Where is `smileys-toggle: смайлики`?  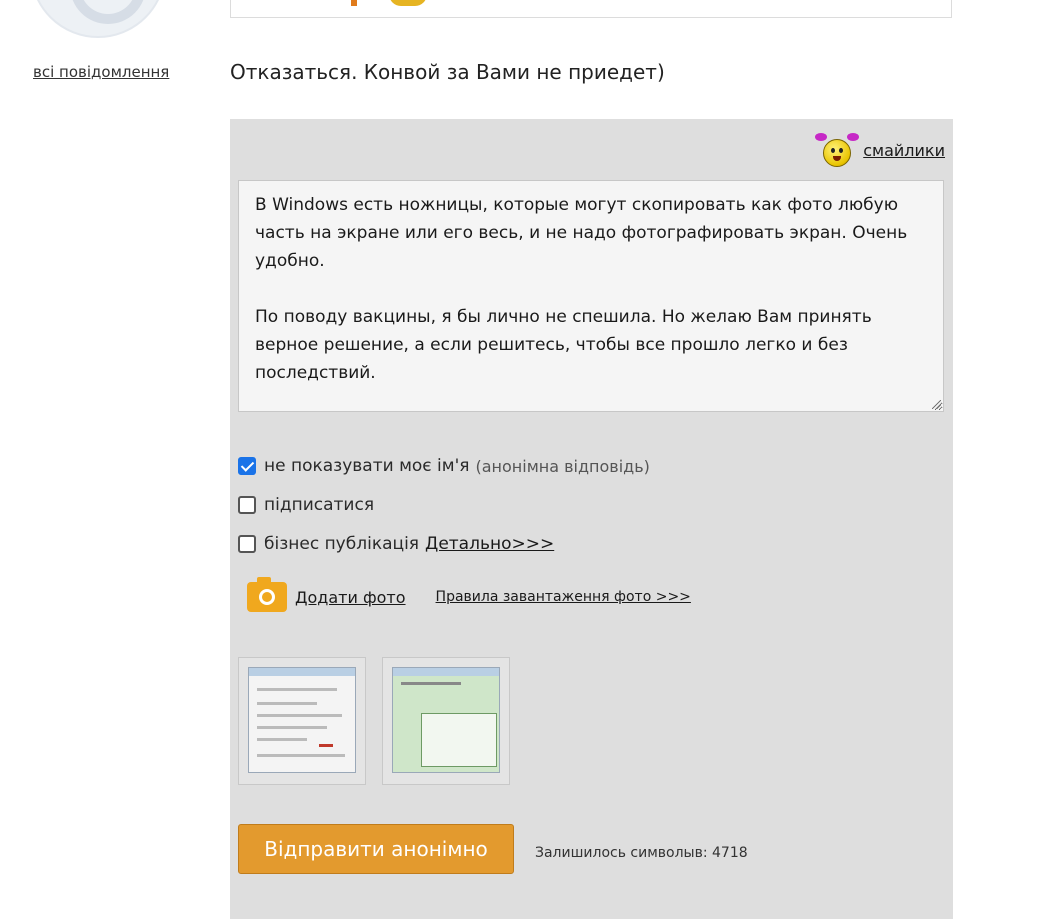 smileys-toggle: смайлики is located at coordinates (878, 150).